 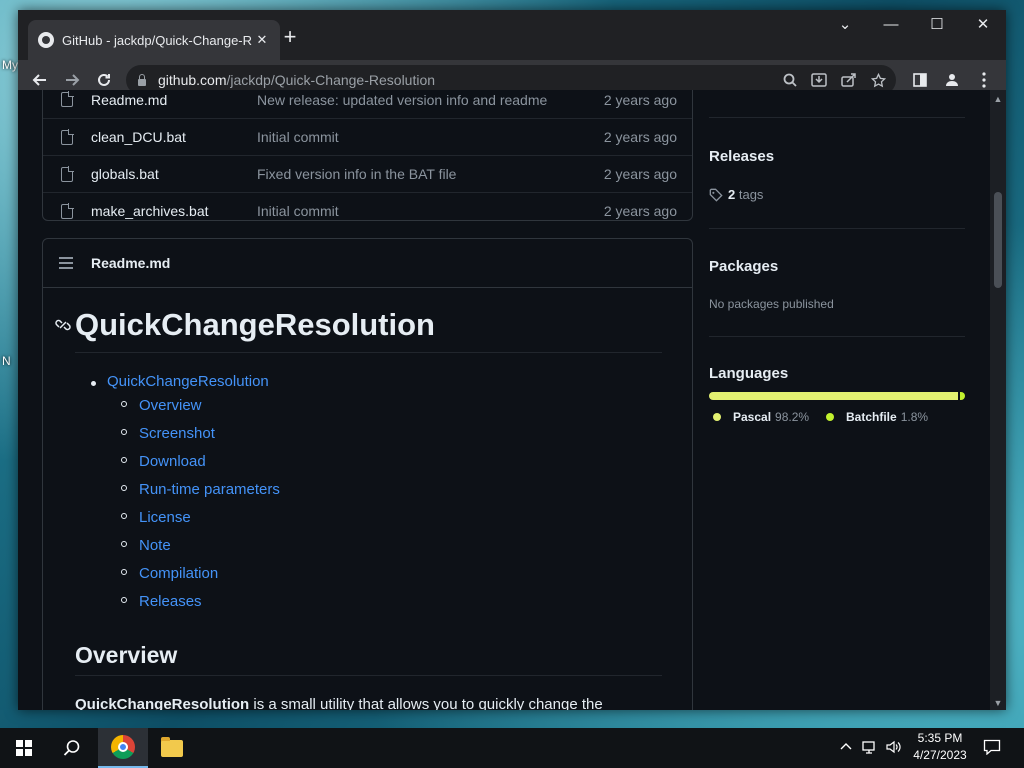 I want to click on toc-link: Download, so click(x=172, y=461).